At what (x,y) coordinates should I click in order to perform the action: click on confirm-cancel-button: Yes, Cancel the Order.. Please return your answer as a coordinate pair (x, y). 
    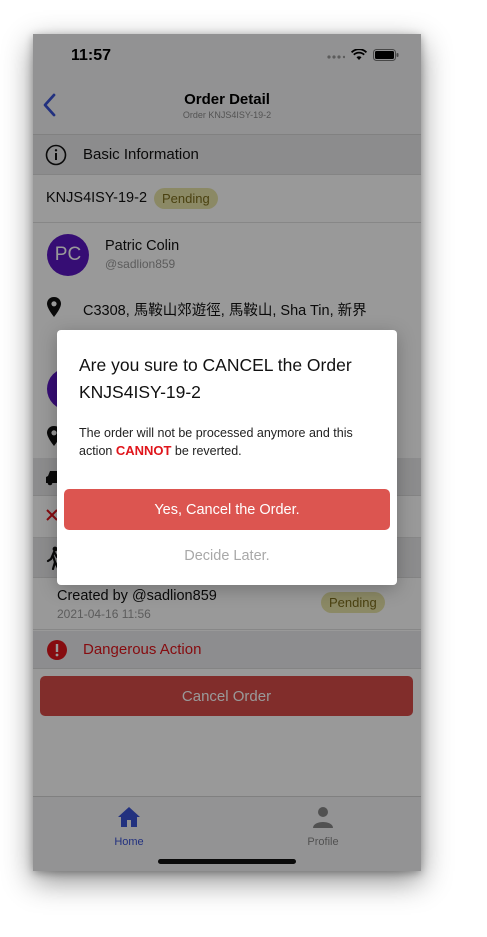
    Looking at the image, I should click on (227, 509).